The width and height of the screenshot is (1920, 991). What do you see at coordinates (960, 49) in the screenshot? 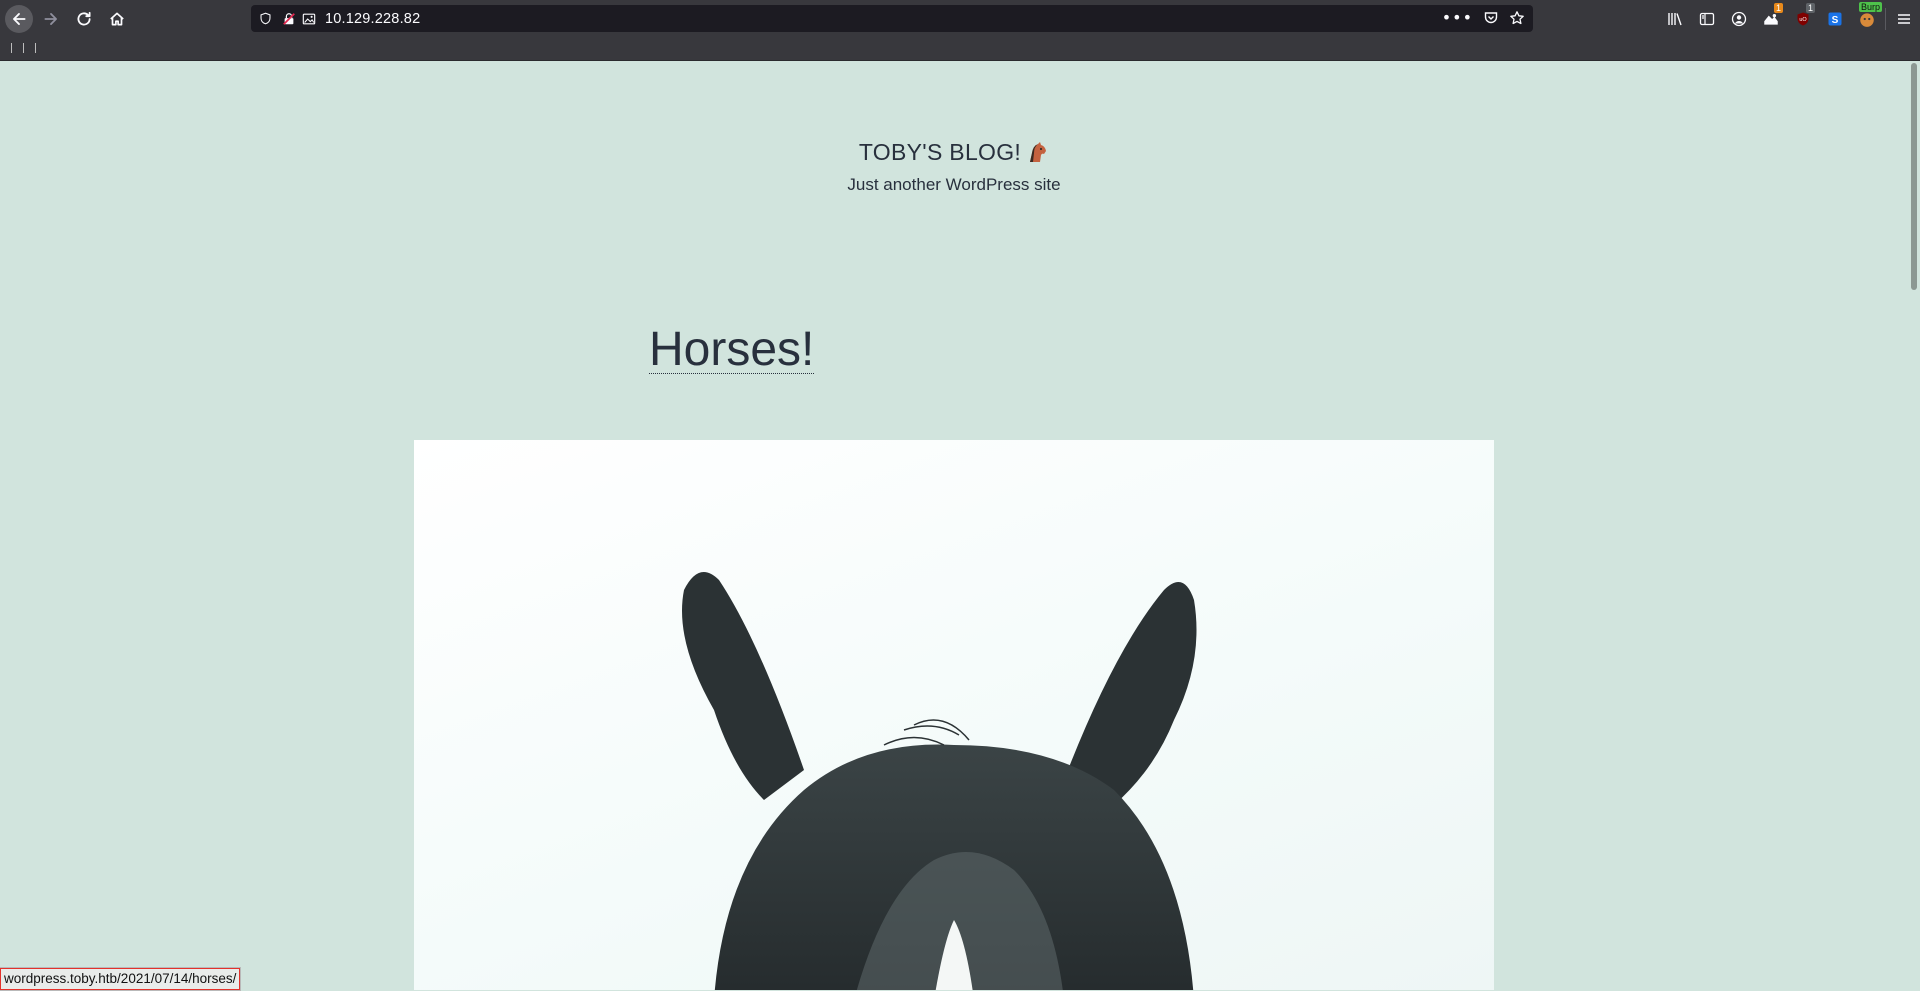
I see `bookmarks-toolbar` at bounding box center [960, 49].